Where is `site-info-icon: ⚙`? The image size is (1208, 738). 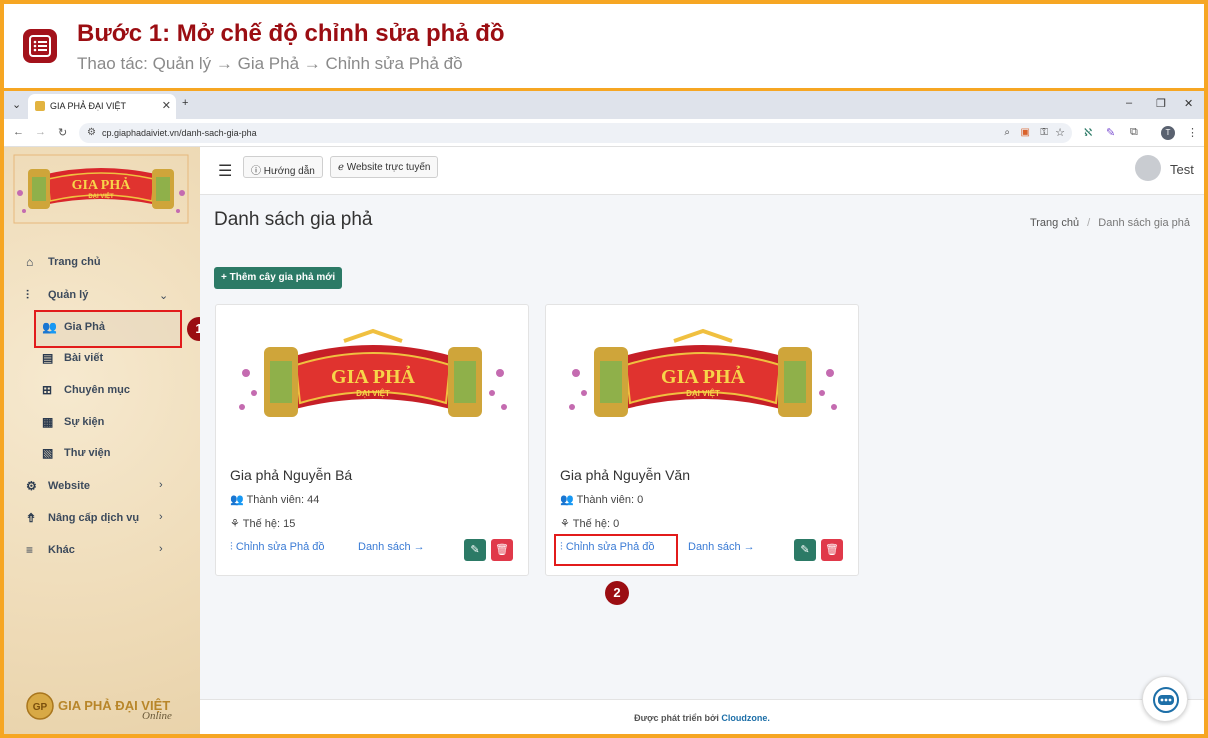 site-info-icon: ⚙ is located at coordinates (91, 132).